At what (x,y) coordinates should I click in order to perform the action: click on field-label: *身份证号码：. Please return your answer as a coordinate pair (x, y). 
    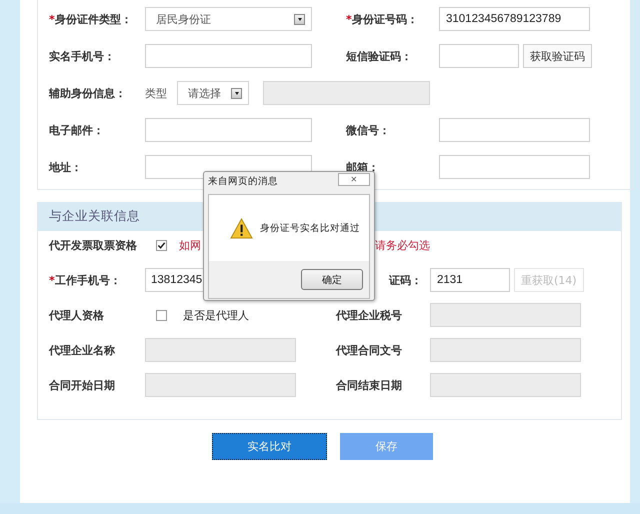
    Looking at the image, I should click on (382, 19).